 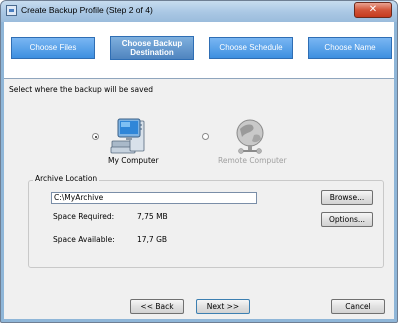 What do you see at coordinates (132, 137) in the screenshot?
I see `computer-icon` at bounding box center [132, 137].